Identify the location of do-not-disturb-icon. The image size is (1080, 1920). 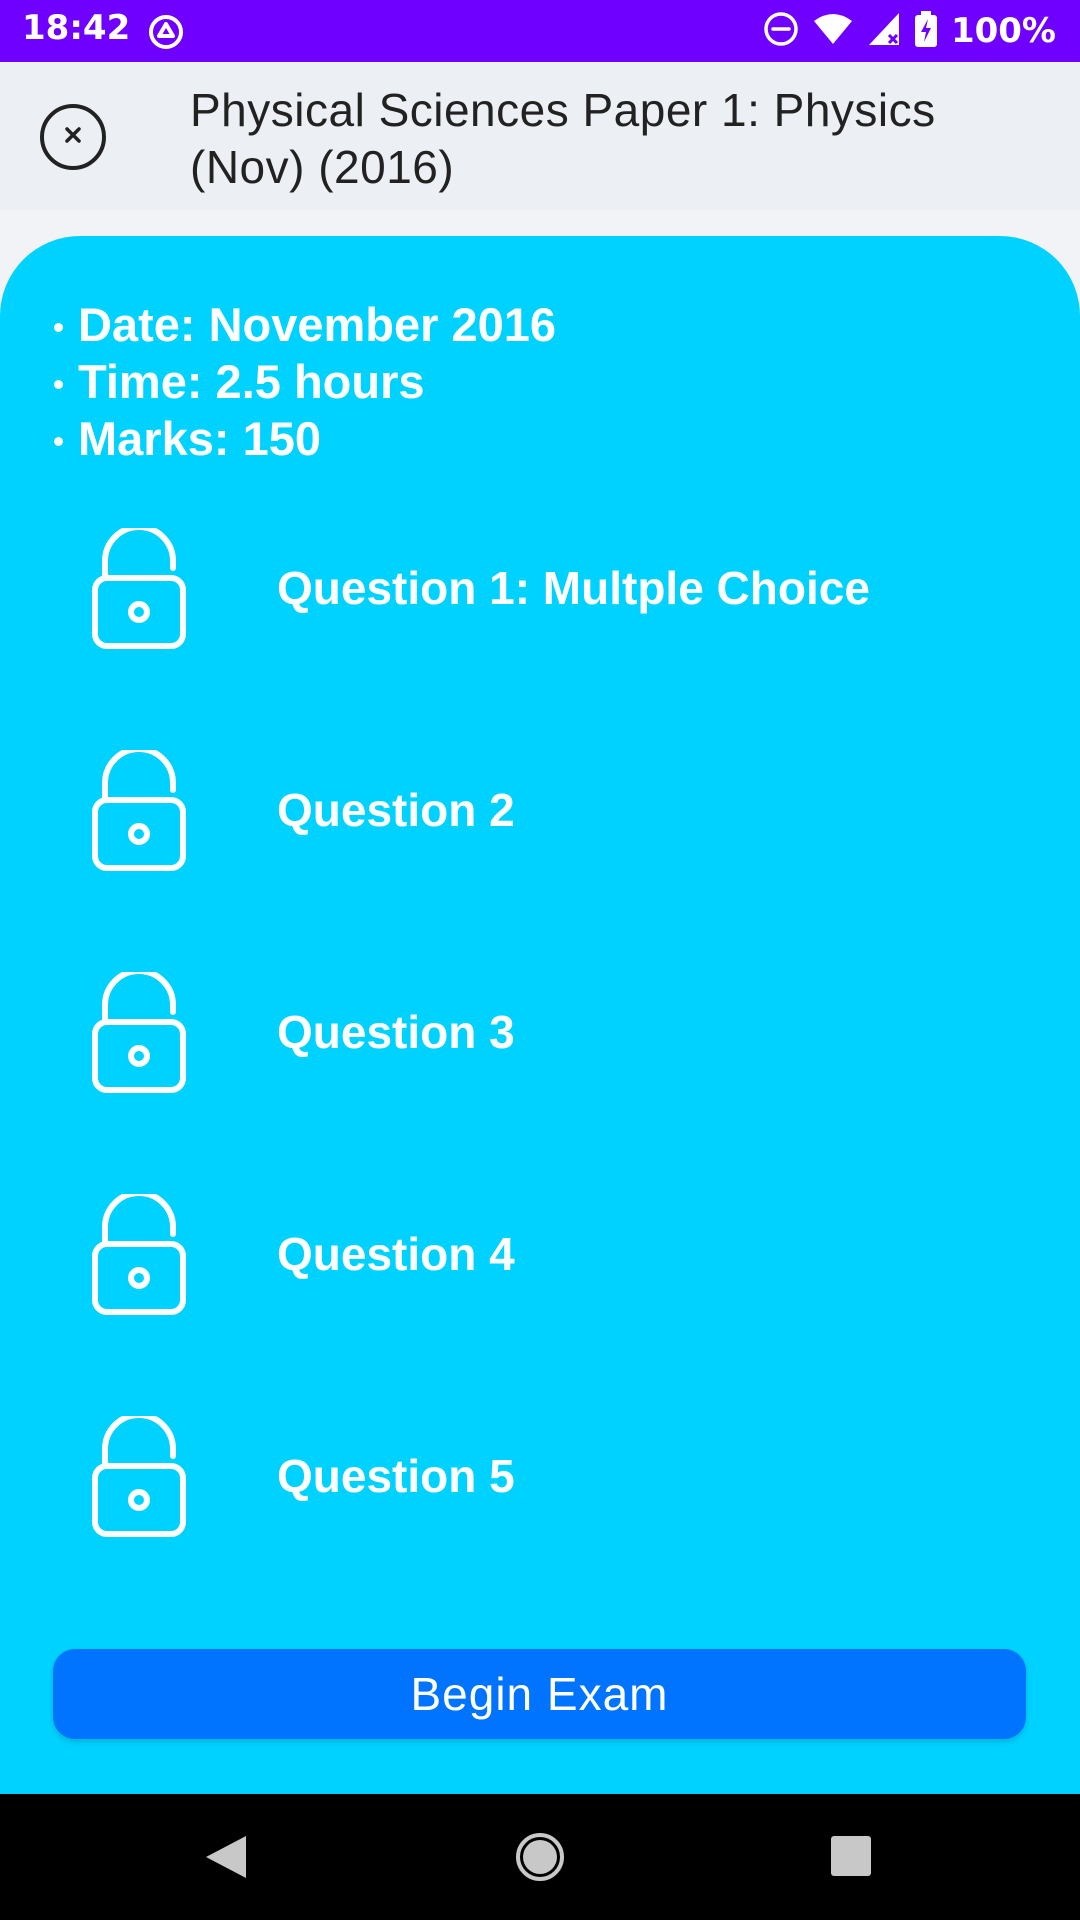
(788, 31).